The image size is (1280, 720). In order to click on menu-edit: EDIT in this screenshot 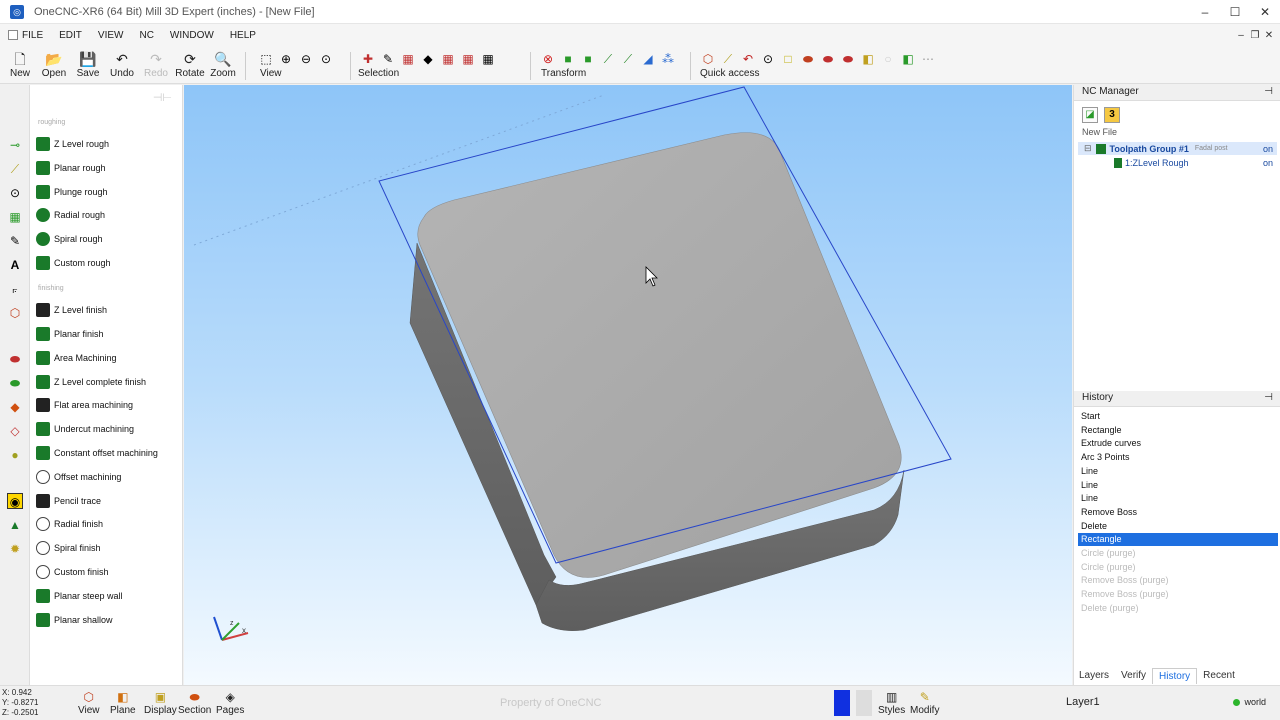, I will do `click(70, 35)`.